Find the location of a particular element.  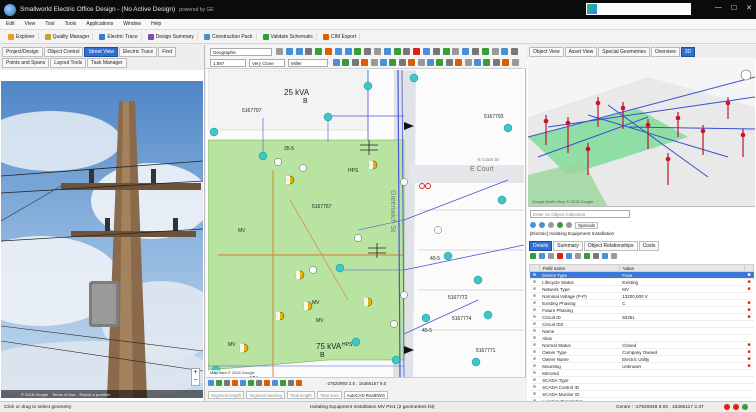

menu-help: Help is located at coordinates (156, 24).